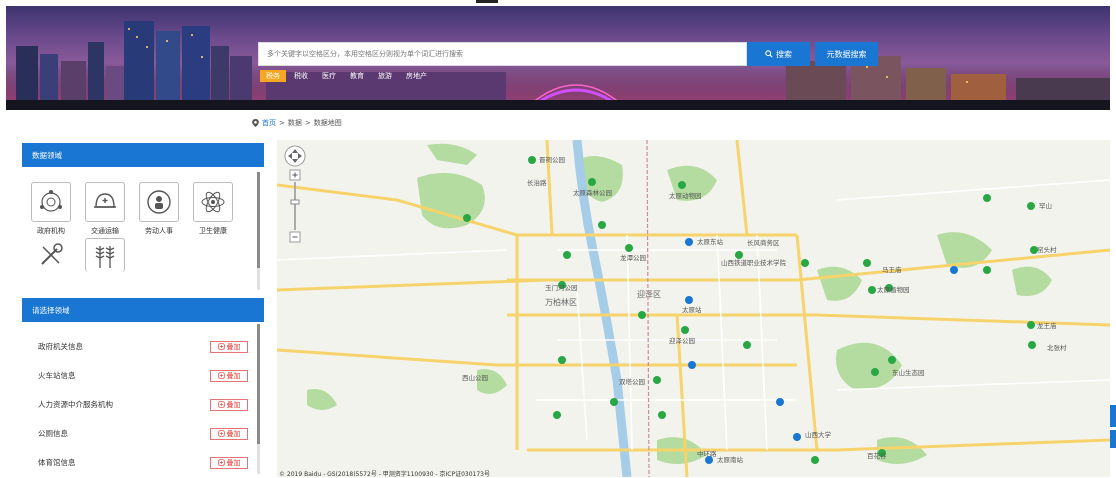  I want to click on breadcrumb: 首页 > 数据 > 数据地图, so click(297, 123).